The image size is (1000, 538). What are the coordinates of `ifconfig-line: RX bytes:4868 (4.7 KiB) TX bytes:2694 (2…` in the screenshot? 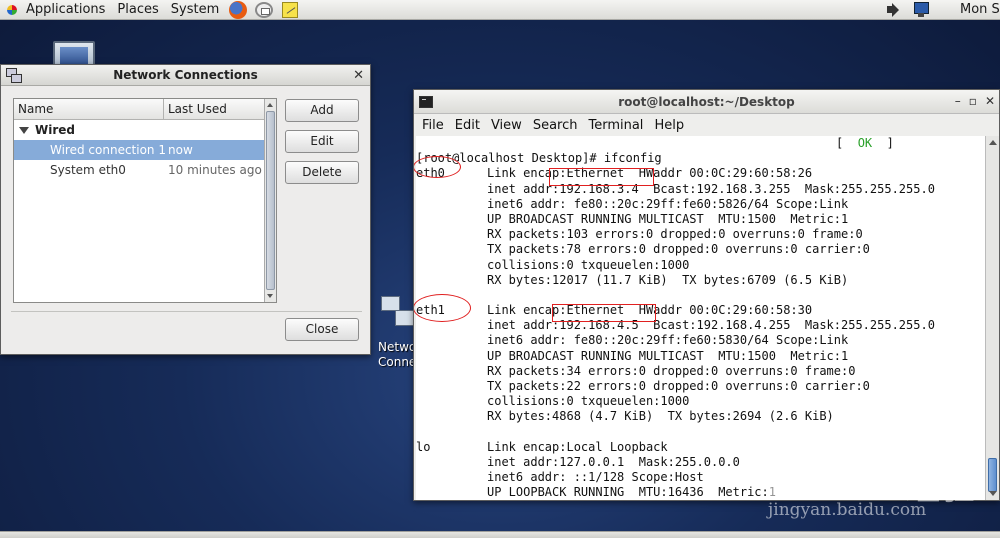 It's located at (700, 416).